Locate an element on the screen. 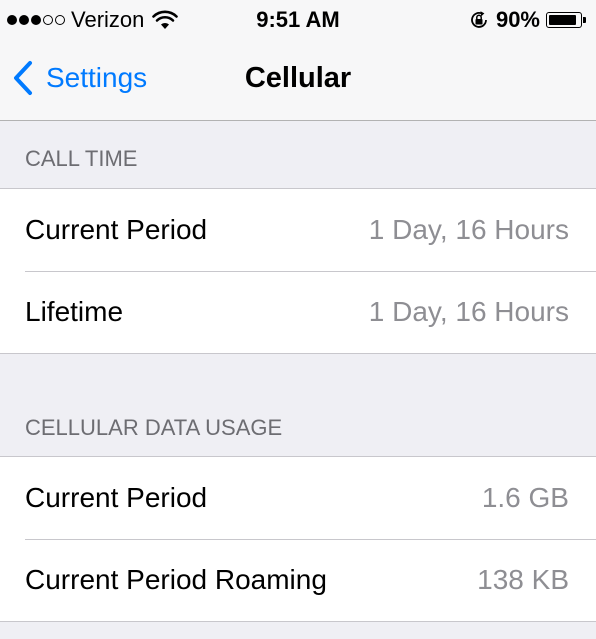  row-current-period-data: Current Period 1.6 GB is located at coordinates (298, 498).